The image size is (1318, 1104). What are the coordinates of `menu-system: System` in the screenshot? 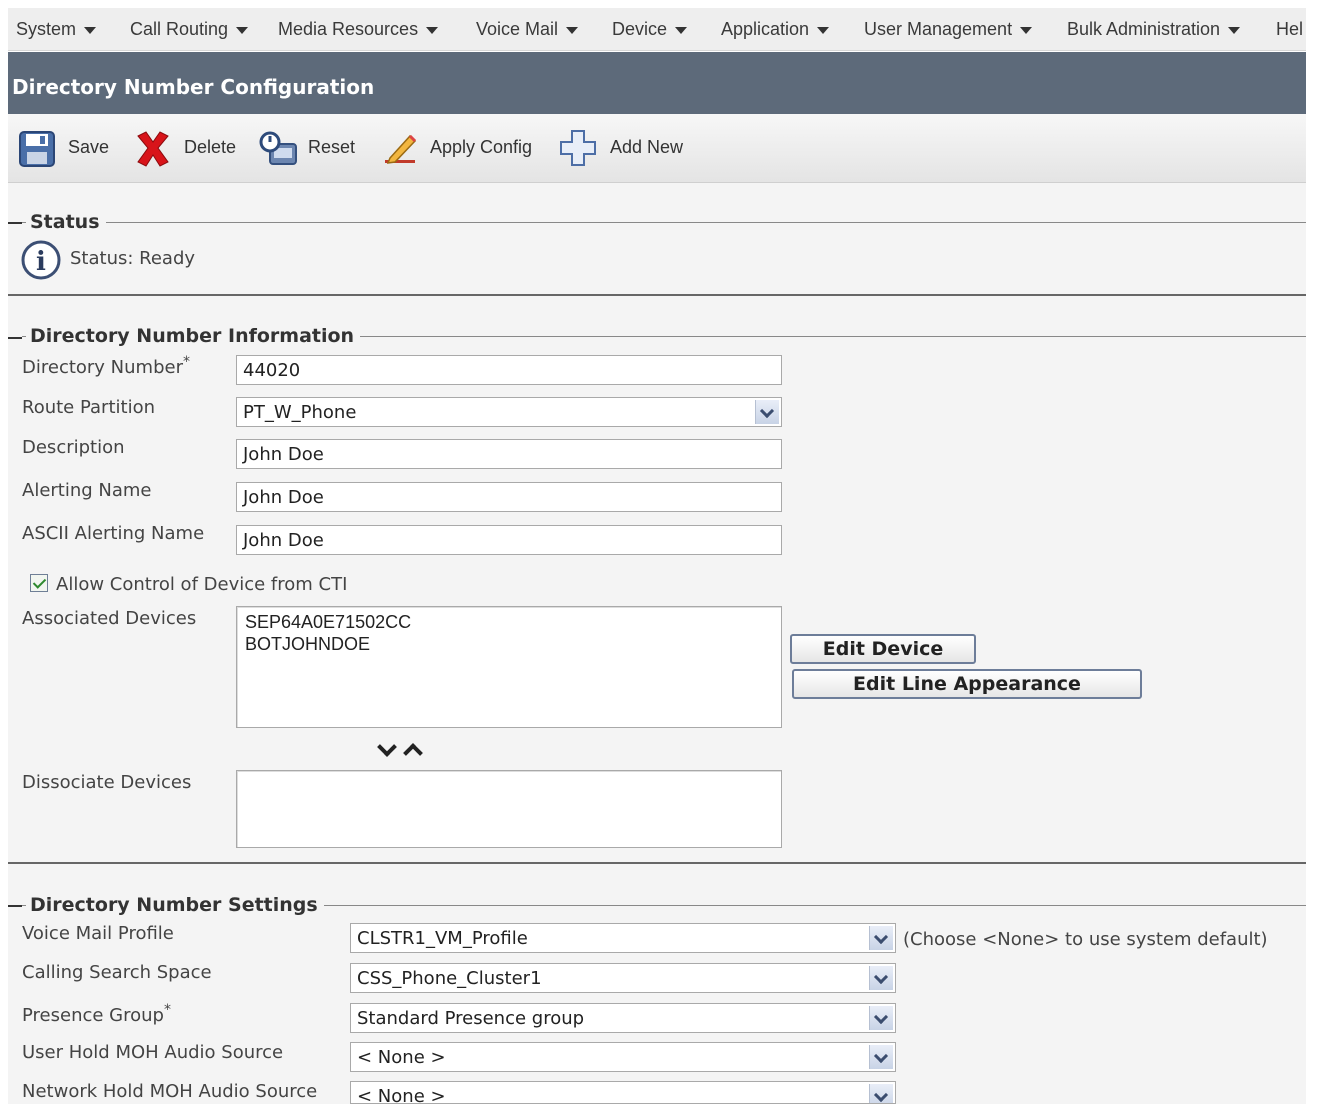 It's located at (56, 29).